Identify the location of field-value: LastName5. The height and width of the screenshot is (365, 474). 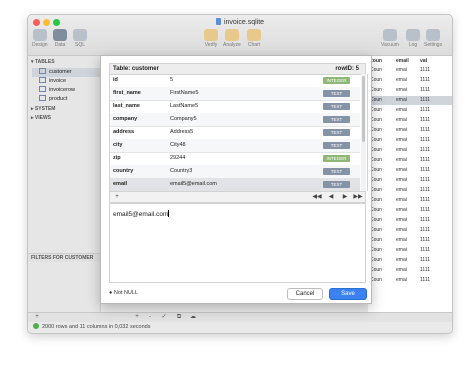
(184, 106).